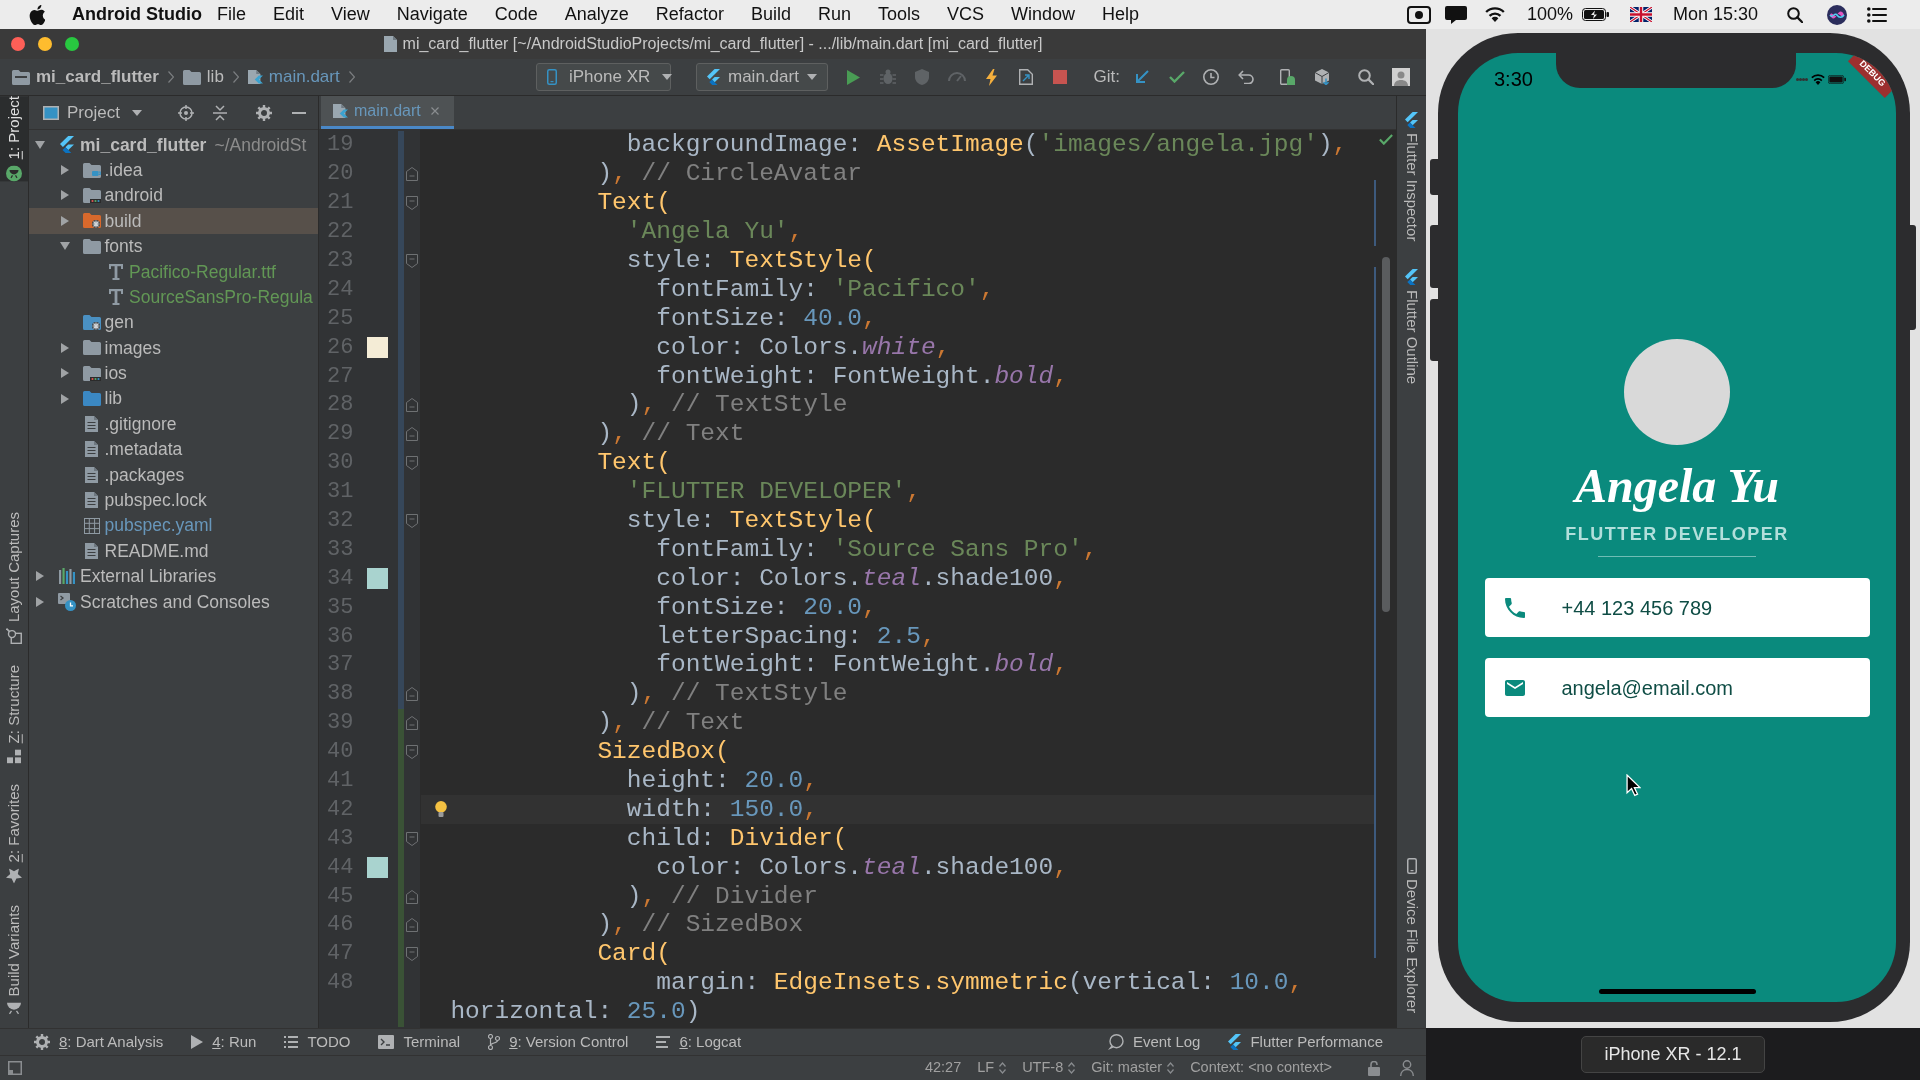 The image size is (1920, 1080). Describe the element at coordinates (419, 1042) in the screenshot. I see `tool-window-button: Terminal` at that location.